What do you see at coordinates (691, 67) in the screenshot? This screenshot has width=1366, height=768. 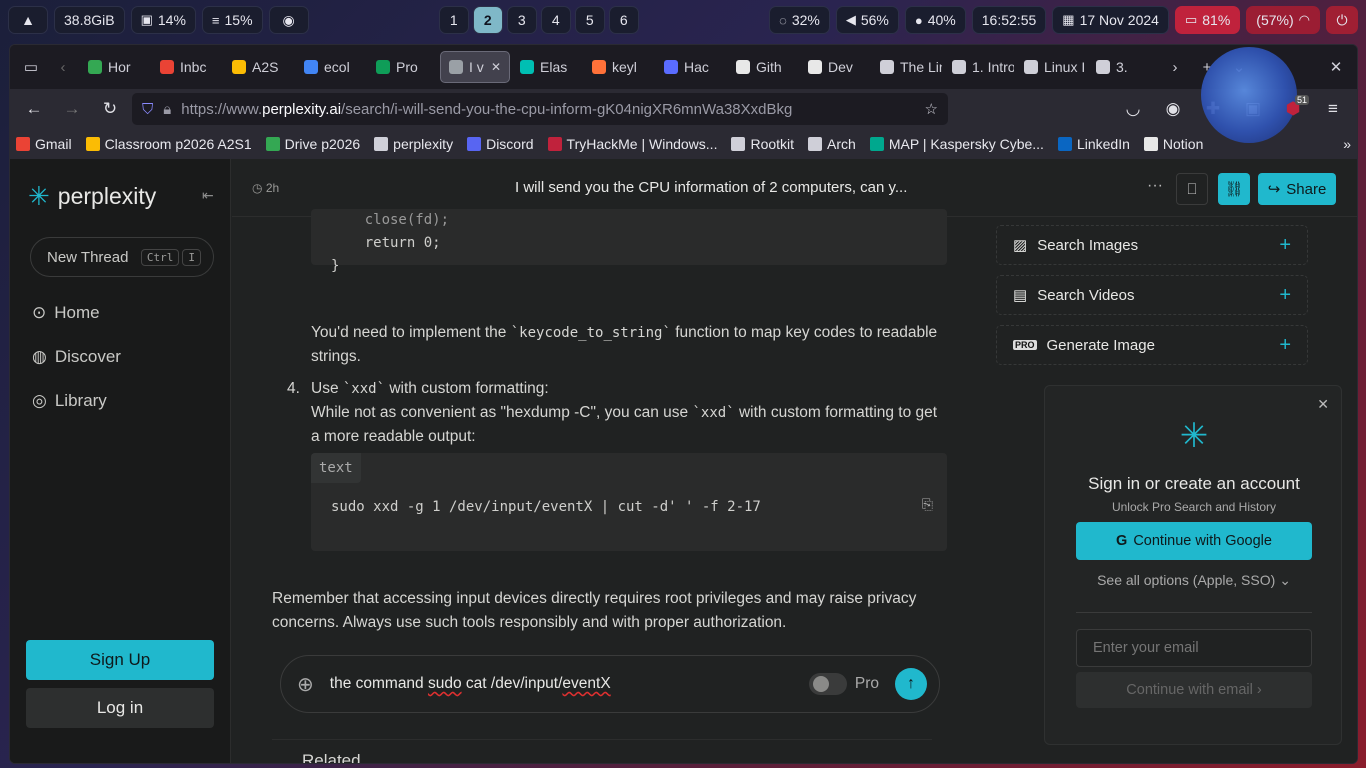 I see `tab: Hac` at bounding box center [691, 67].